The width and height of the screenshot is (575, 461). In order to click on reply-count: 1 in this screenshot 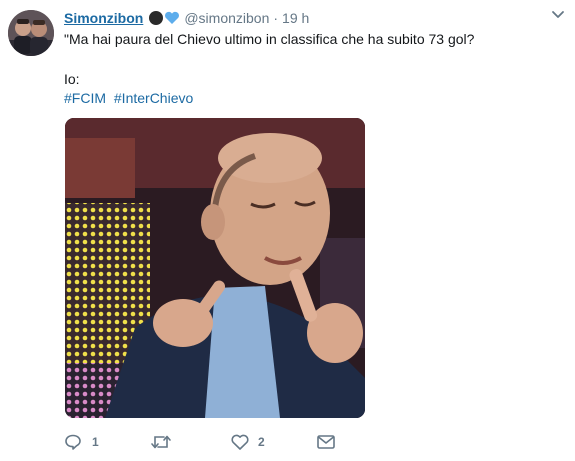, I will do `click(95, 442)`.